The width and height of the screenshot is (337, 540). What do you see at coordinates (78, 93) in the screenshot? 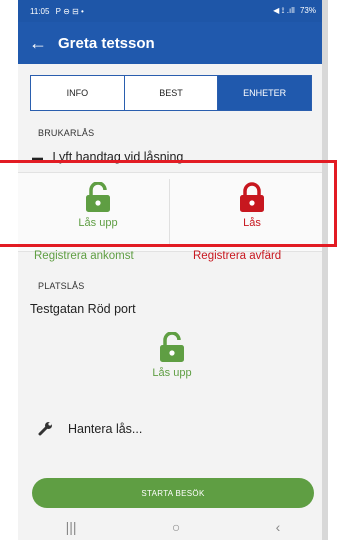
I see `tab-info: INFO` at bounding box center [78, 93].